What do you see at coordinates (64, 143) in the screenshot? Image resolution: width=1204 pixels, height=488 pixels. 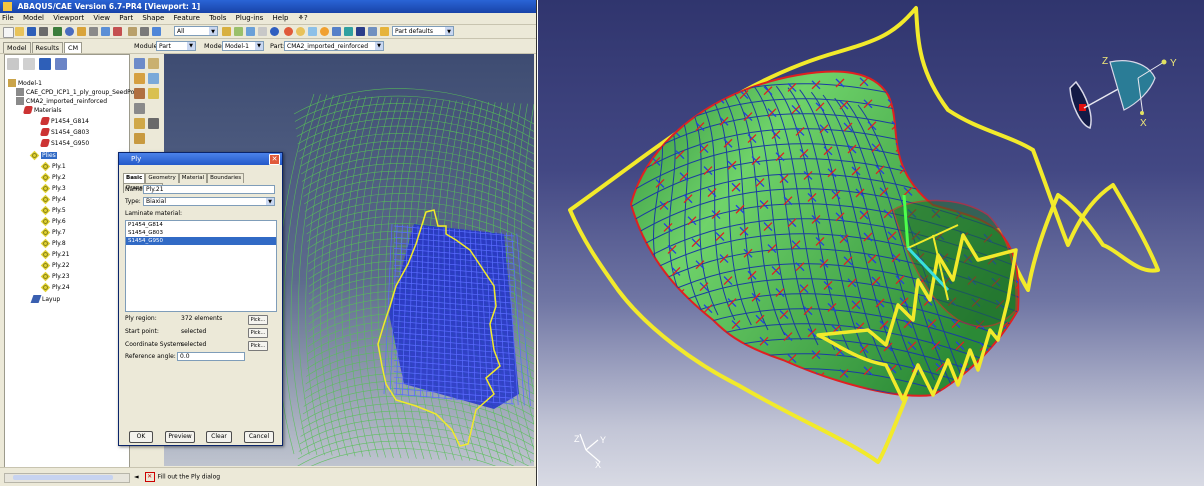 I see `tree-item-material: S1454_G950` at bounding box center [64, 143].